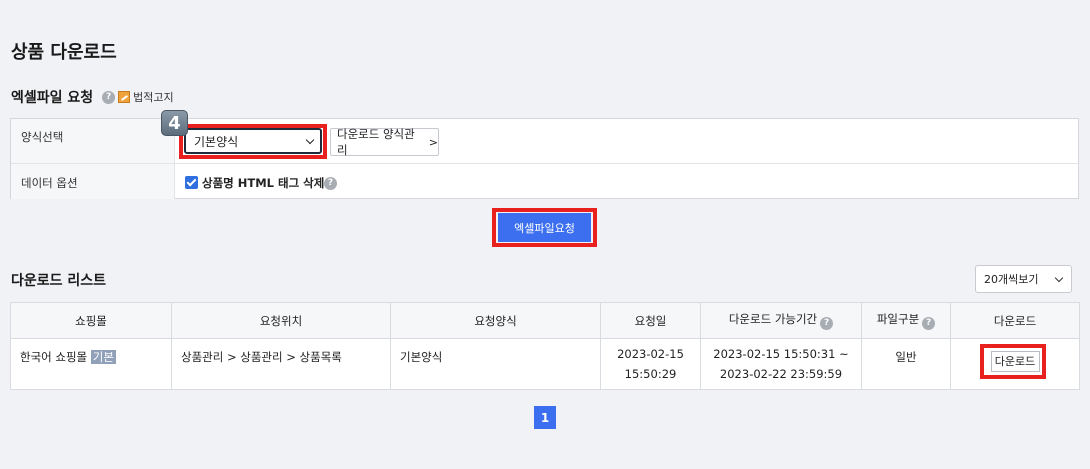  I want to click on pagination-page-1: 1, so click(545, 417).